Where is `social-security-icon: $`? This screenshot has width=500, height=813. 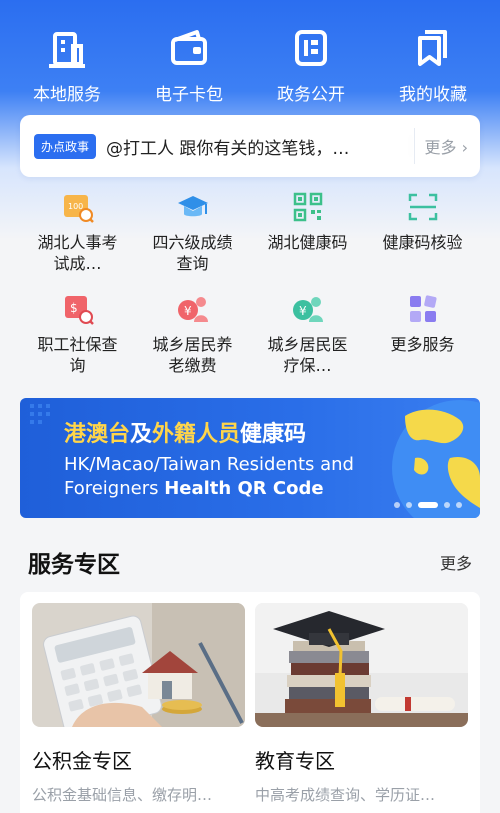
social-security-icon: $ is located at coordinates (79, 310).